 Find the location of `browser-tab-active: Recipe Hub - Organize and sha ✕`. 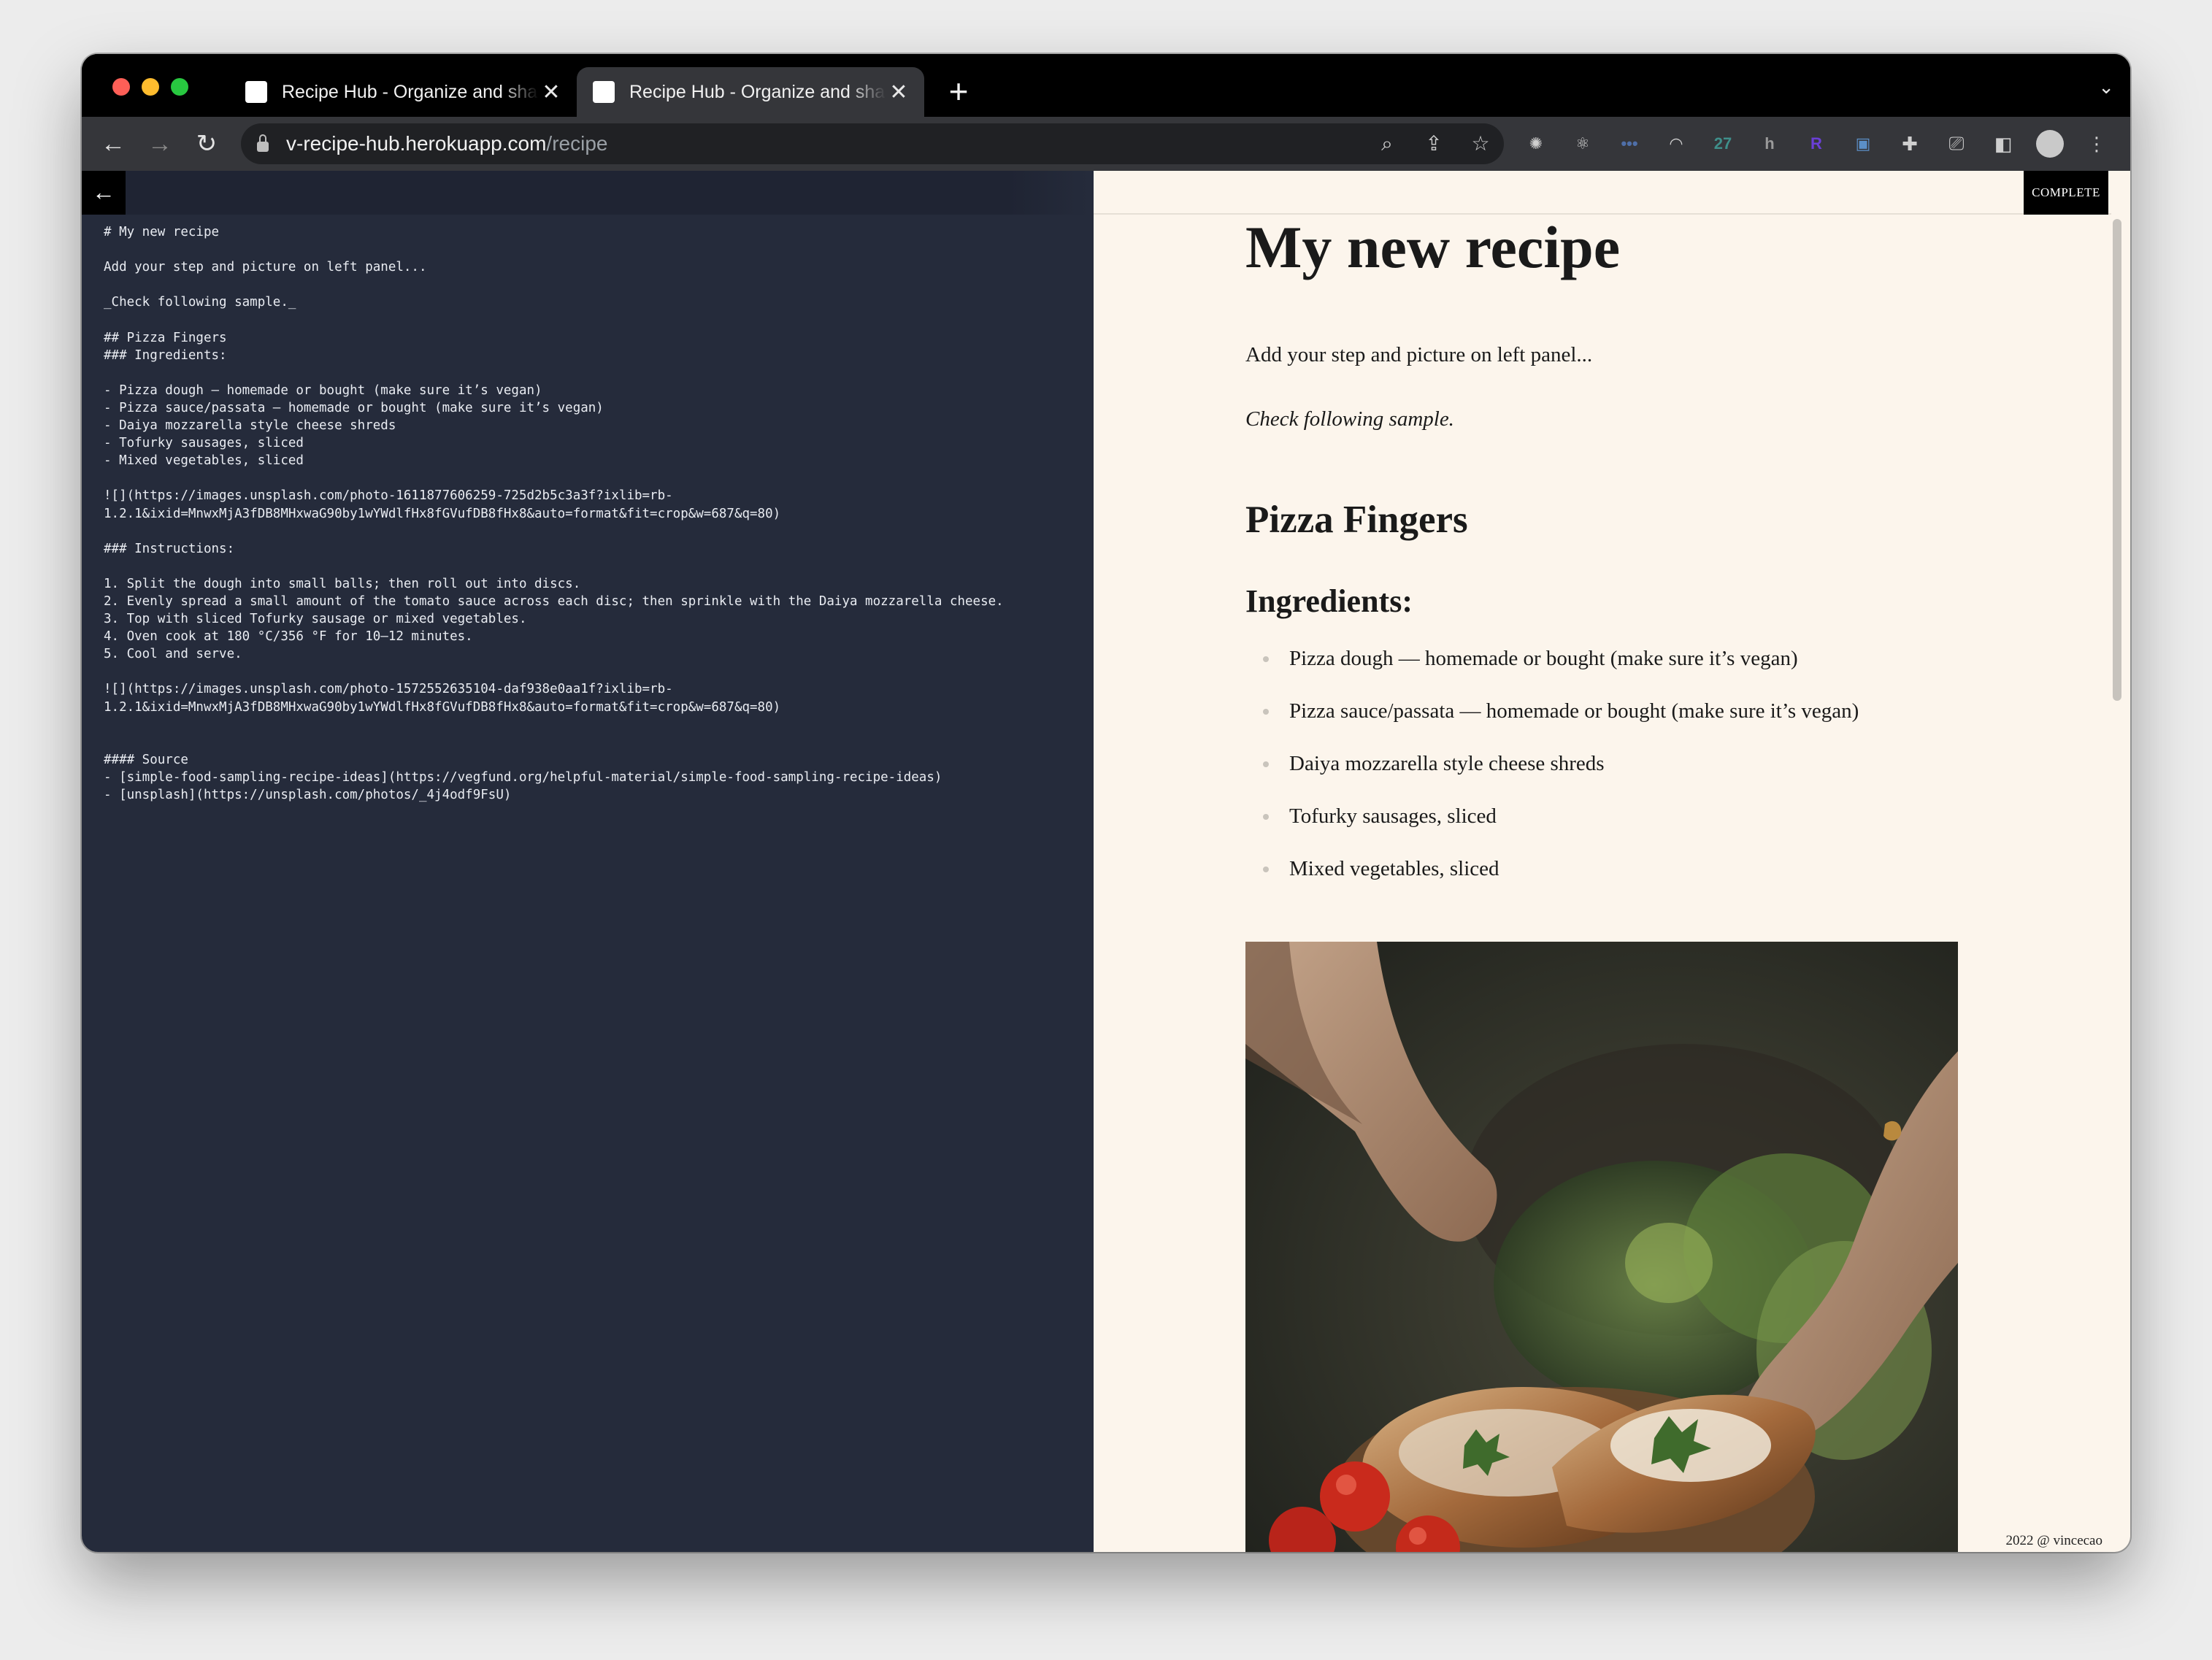

browser-tab-active: Recipe Hub - Organize and sha ✕ is located at coordinates (750, 92).